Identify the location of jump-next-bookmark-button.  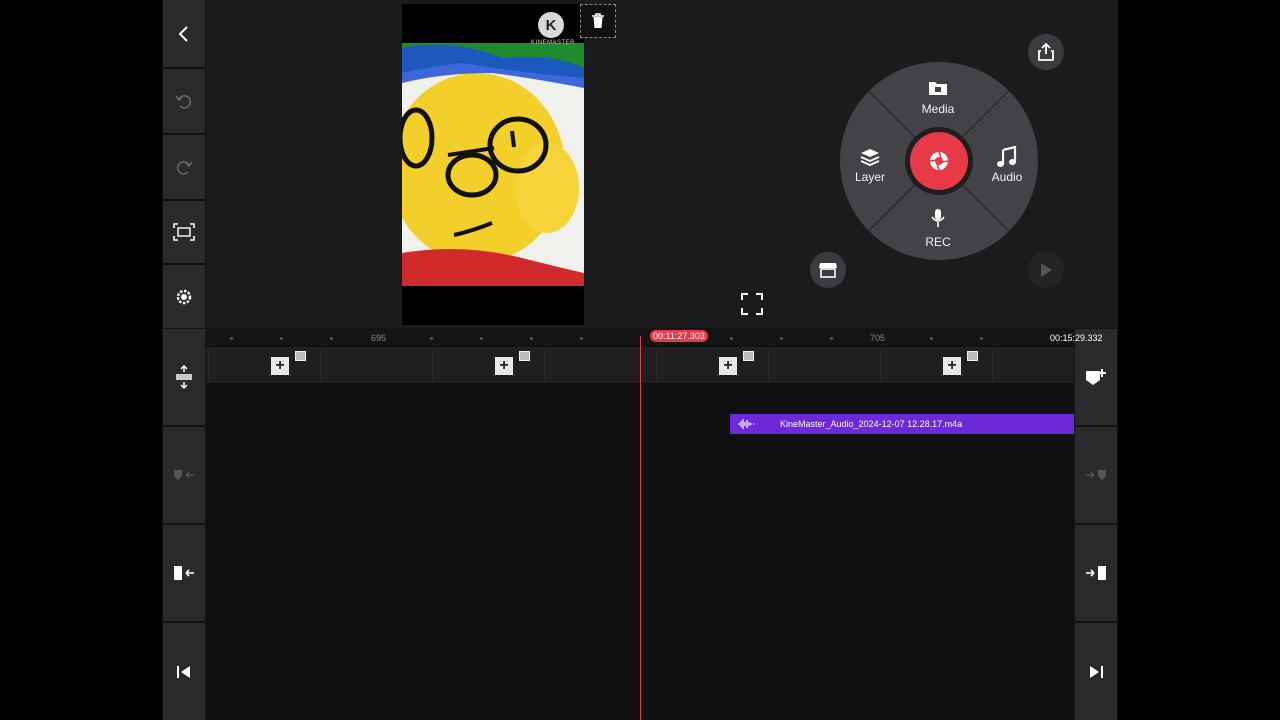
(1096, 475).